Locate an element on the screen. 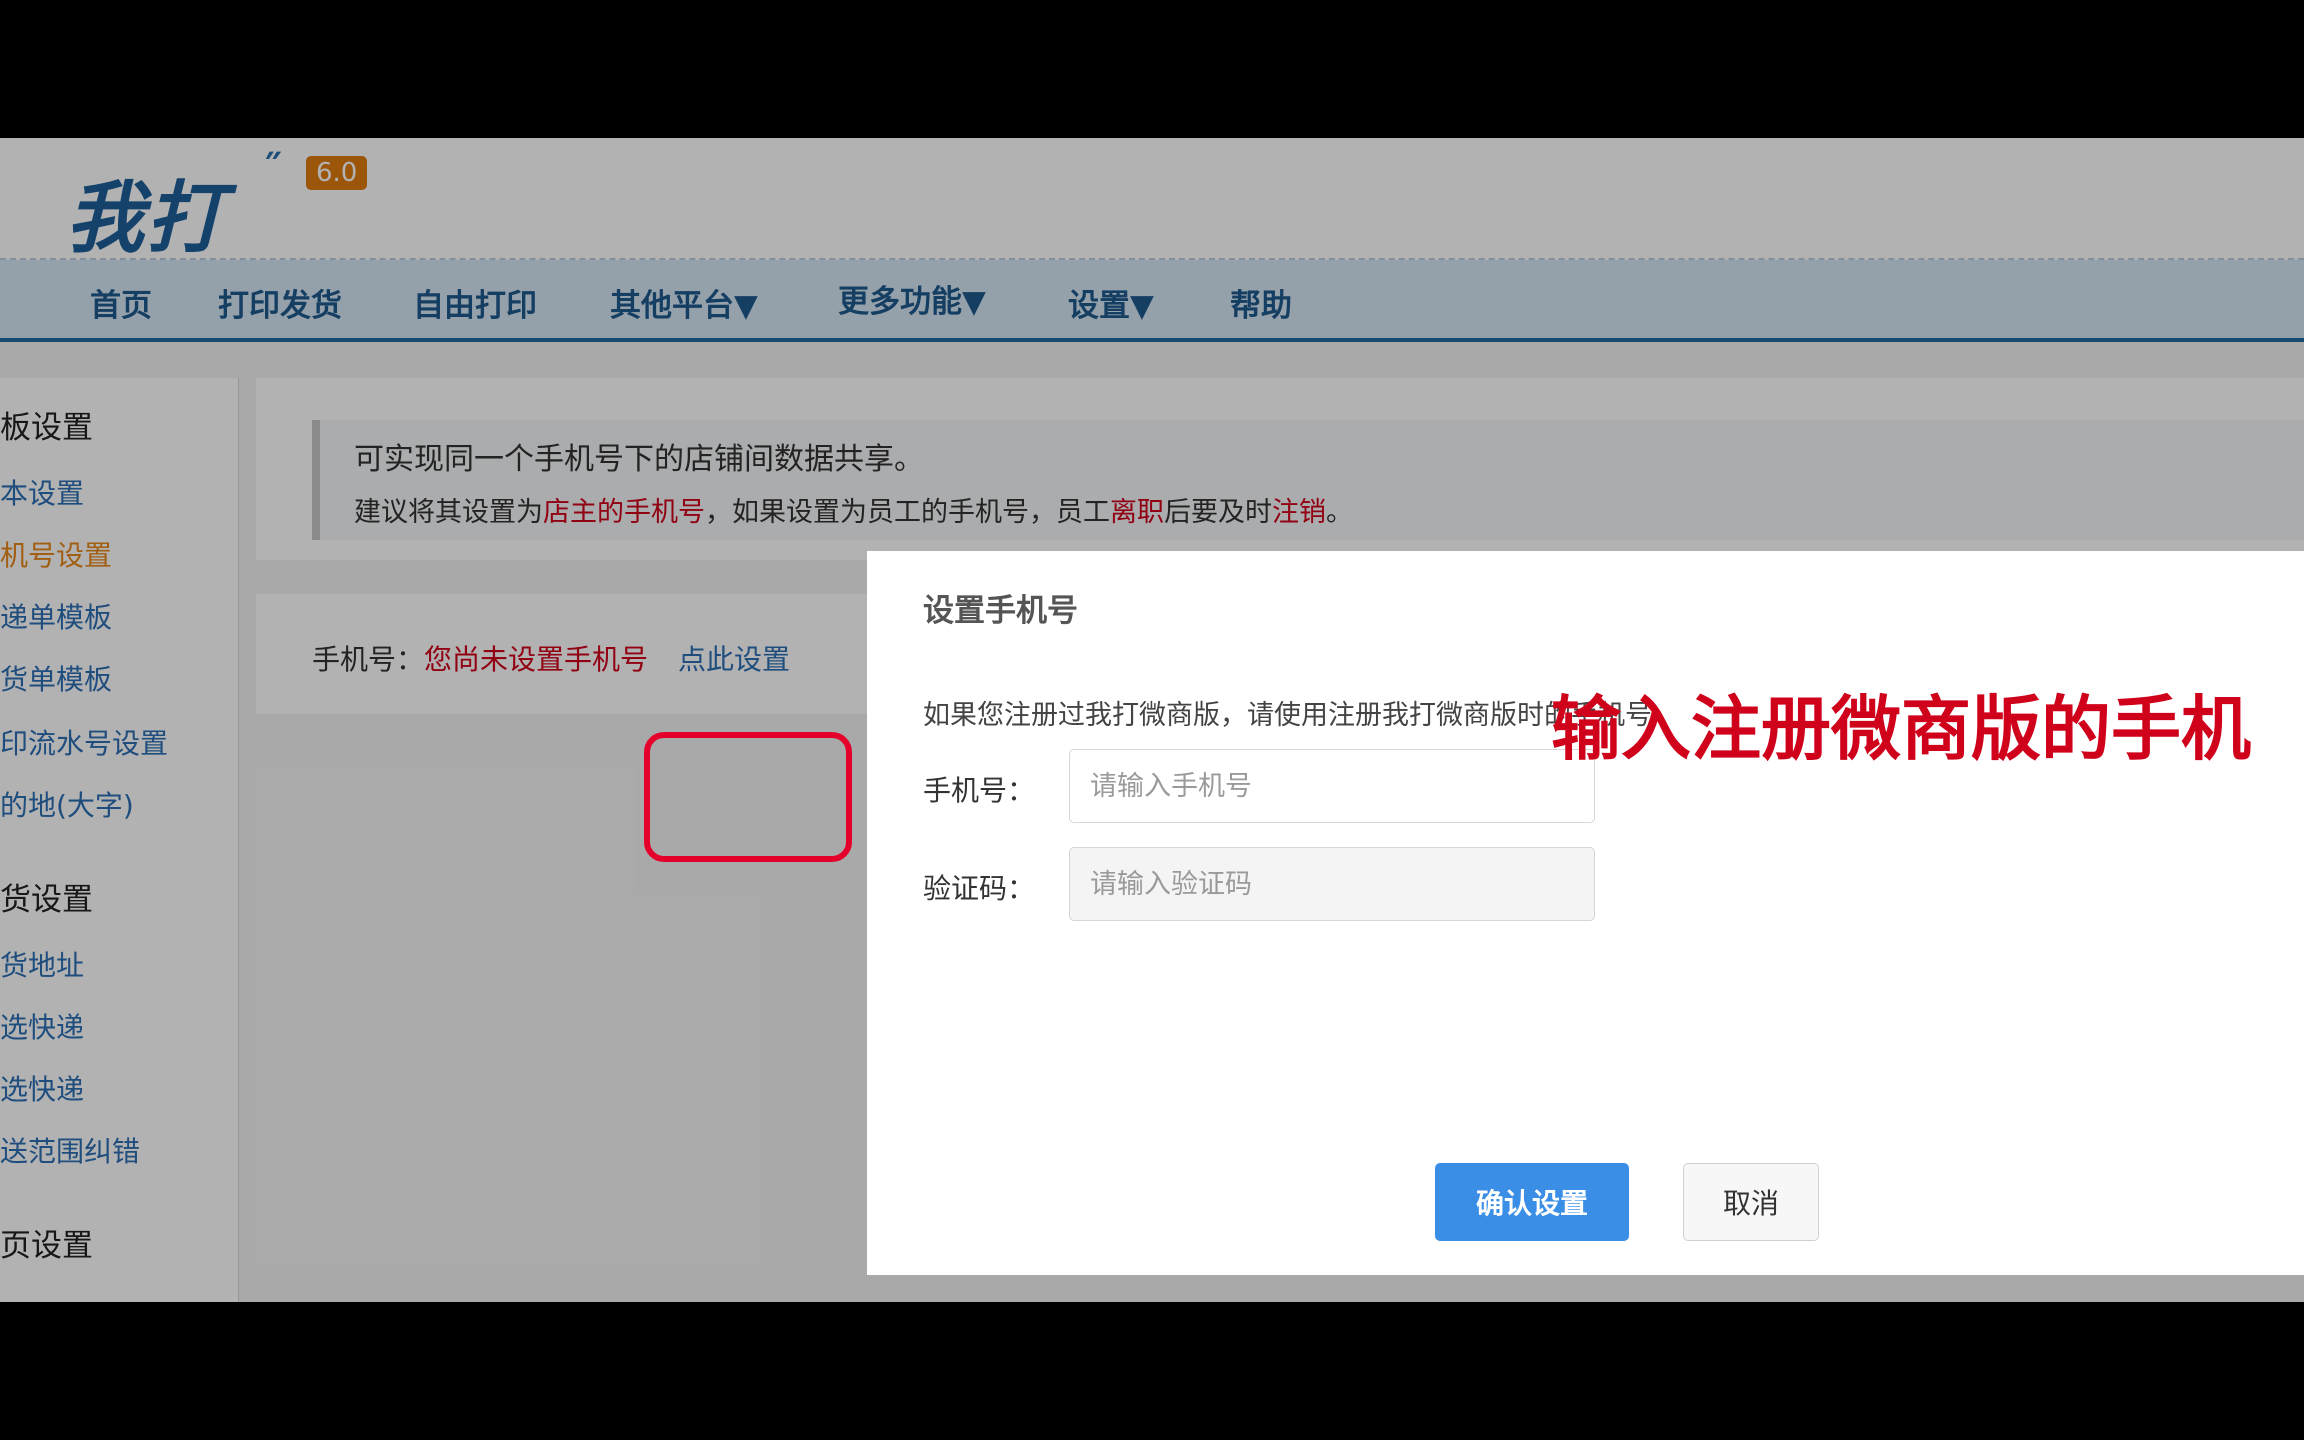 The width and height of the screenshot is (2304, 1440). verification-code-input is located at coordinates (1332, 884).